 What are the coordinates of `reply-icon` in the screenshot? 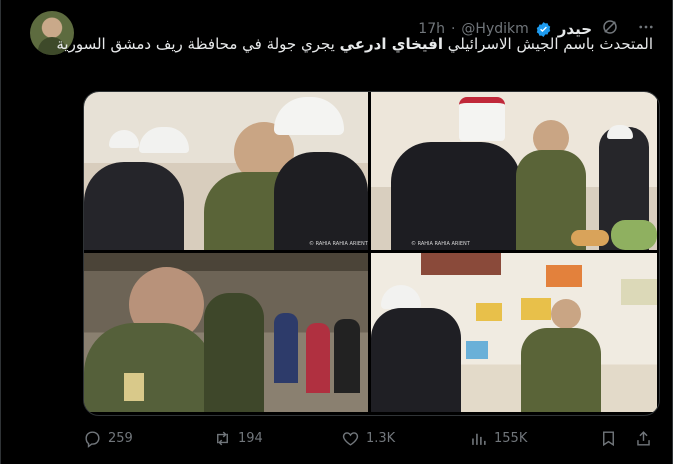 It's located at (92, 439).